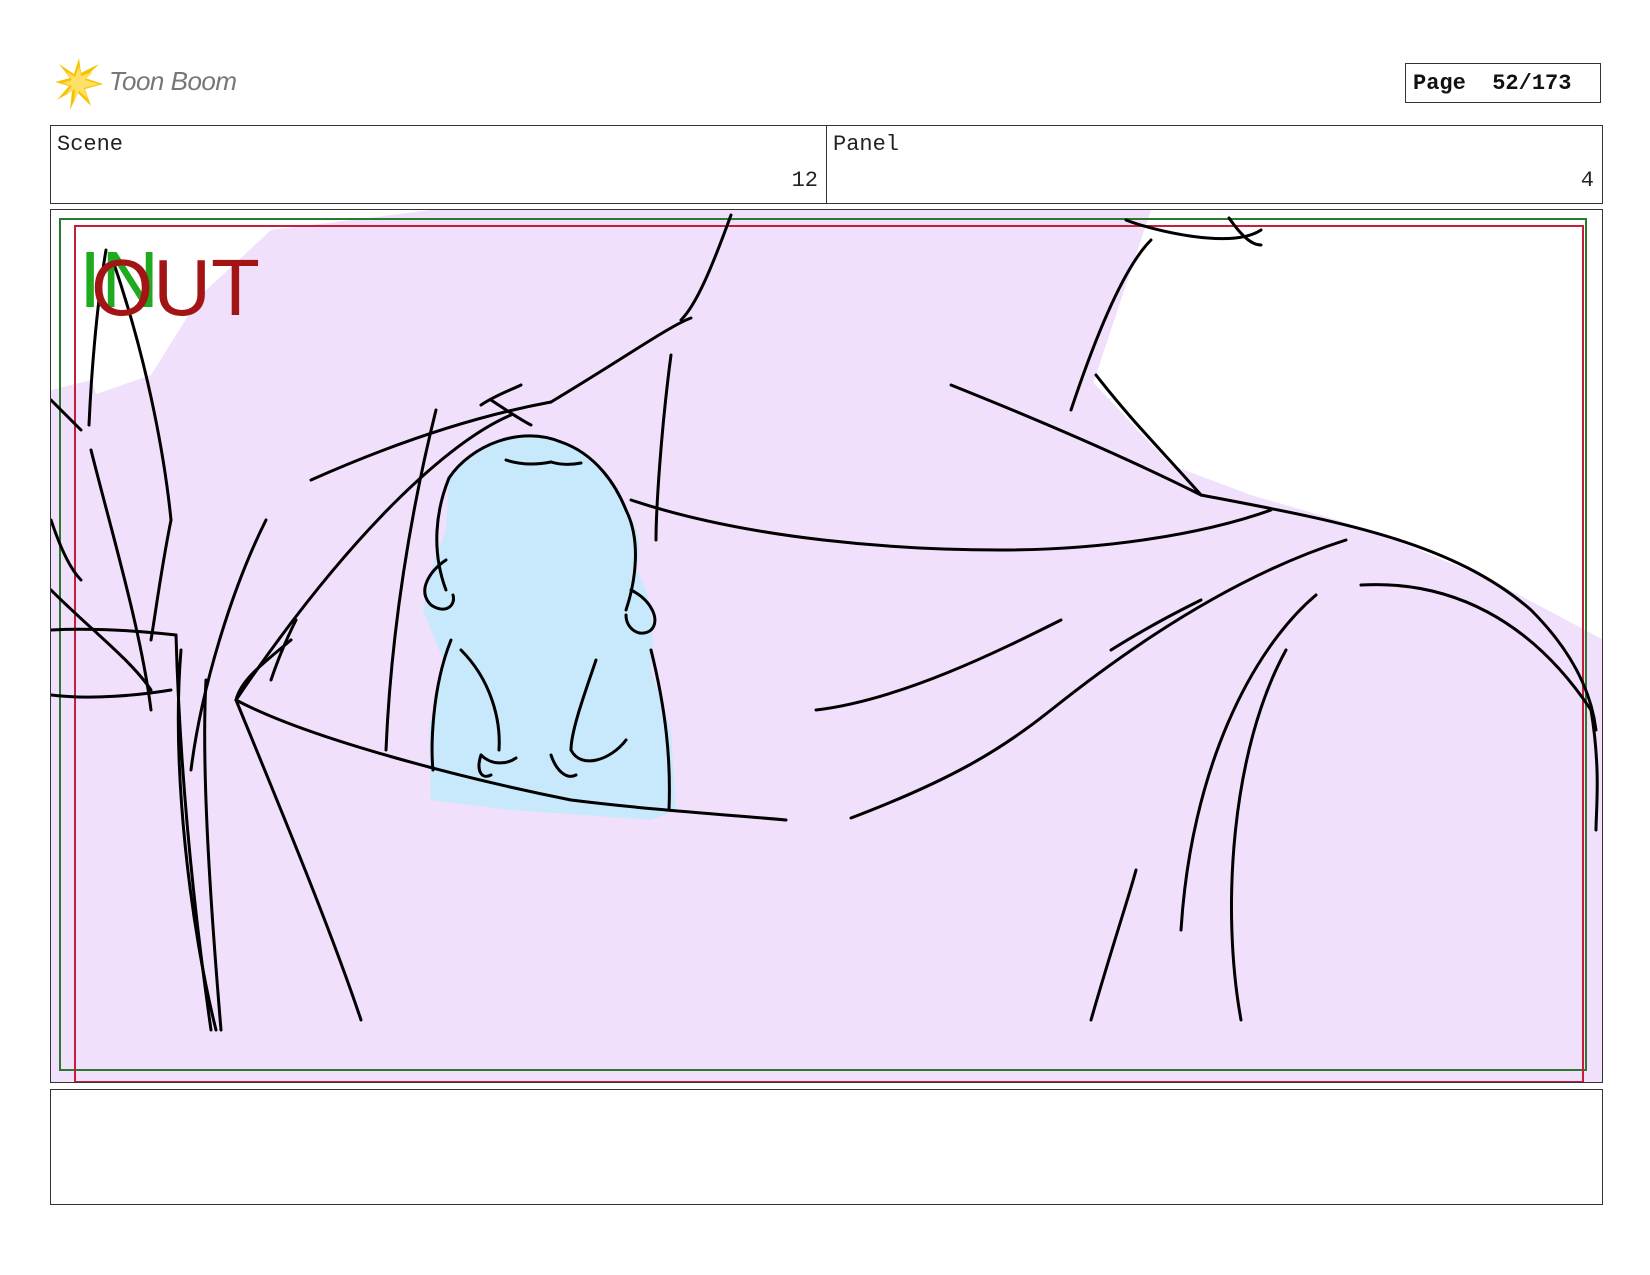 The width and height of the screenshot is (1650, 1275). What do you see at coordinates (1587, 180) in the screenshot?
I see `panel-number: 4` at bounding box center [1587, 180].